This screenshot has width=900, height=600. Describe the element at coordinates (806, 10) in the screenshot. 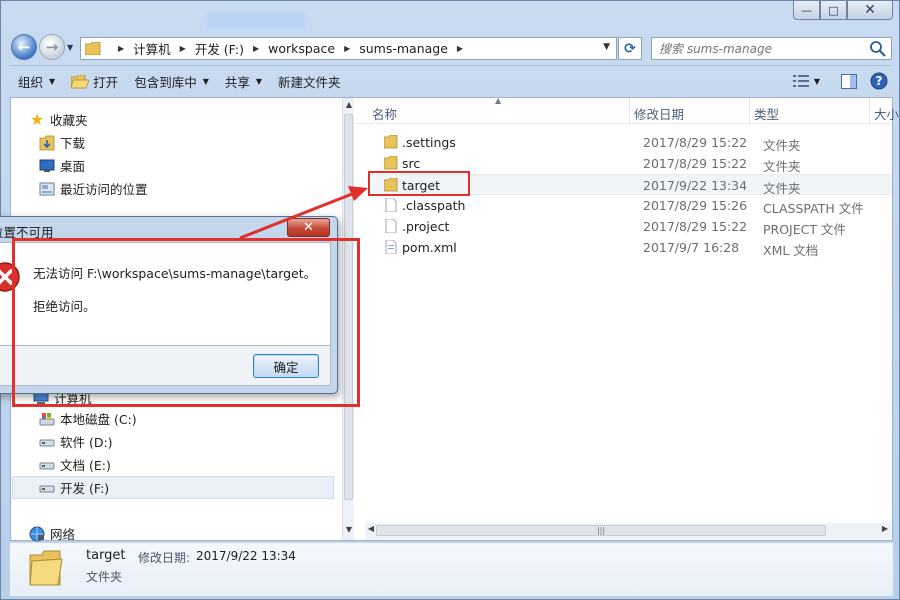

I see `minimize-button: —` at that location.